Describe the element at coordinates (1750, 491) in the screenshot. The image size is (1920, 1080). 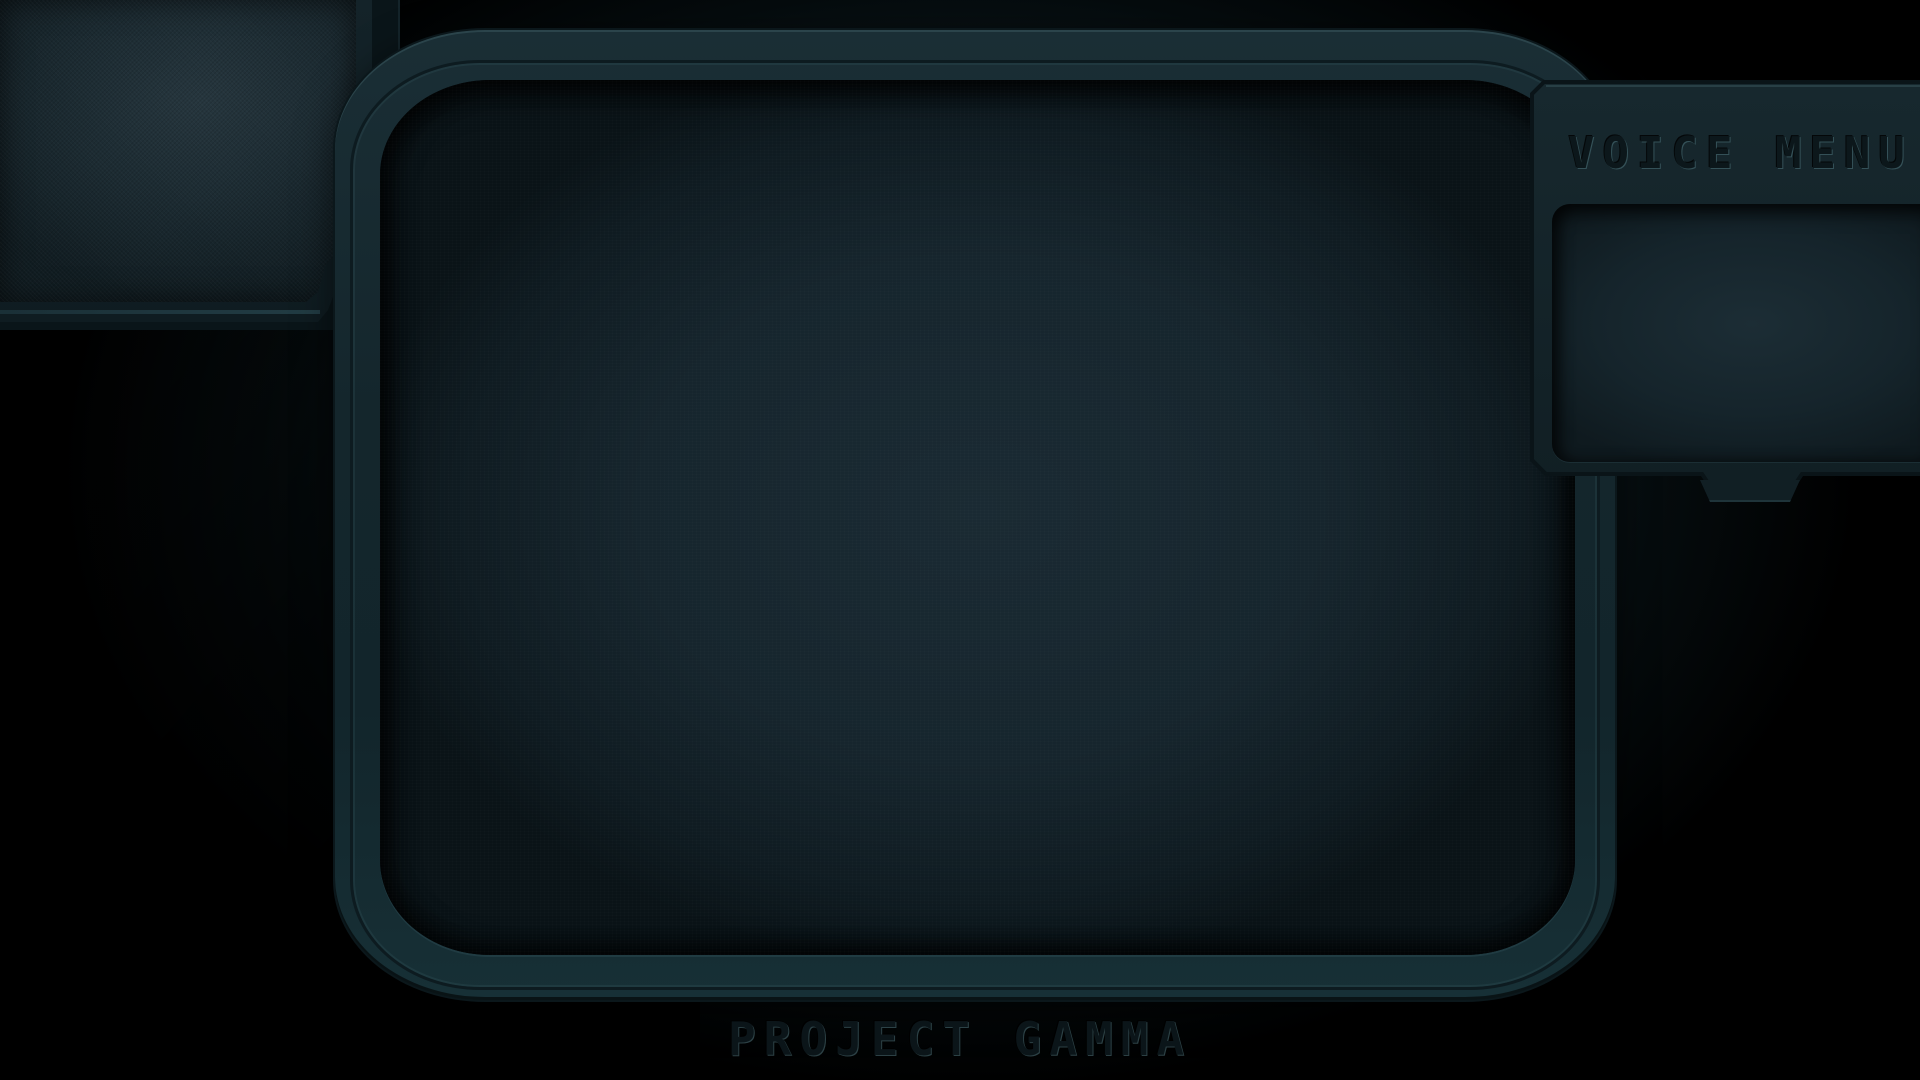
I see `voice-menu-tab` at that location.